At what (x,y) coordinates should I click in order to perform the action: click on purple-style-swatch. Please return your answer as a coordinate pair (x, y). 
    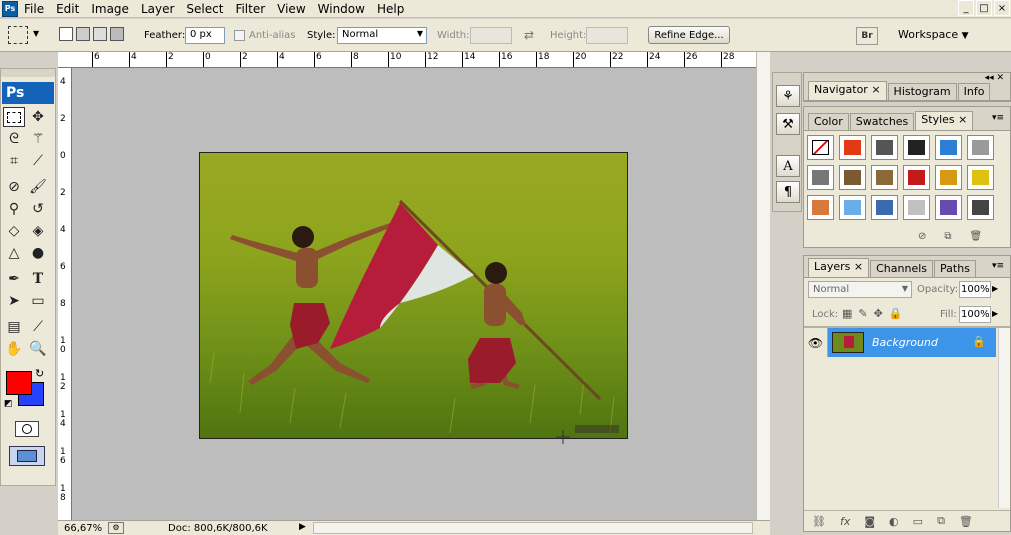
    Looking at the image, I should click on (948, 207).